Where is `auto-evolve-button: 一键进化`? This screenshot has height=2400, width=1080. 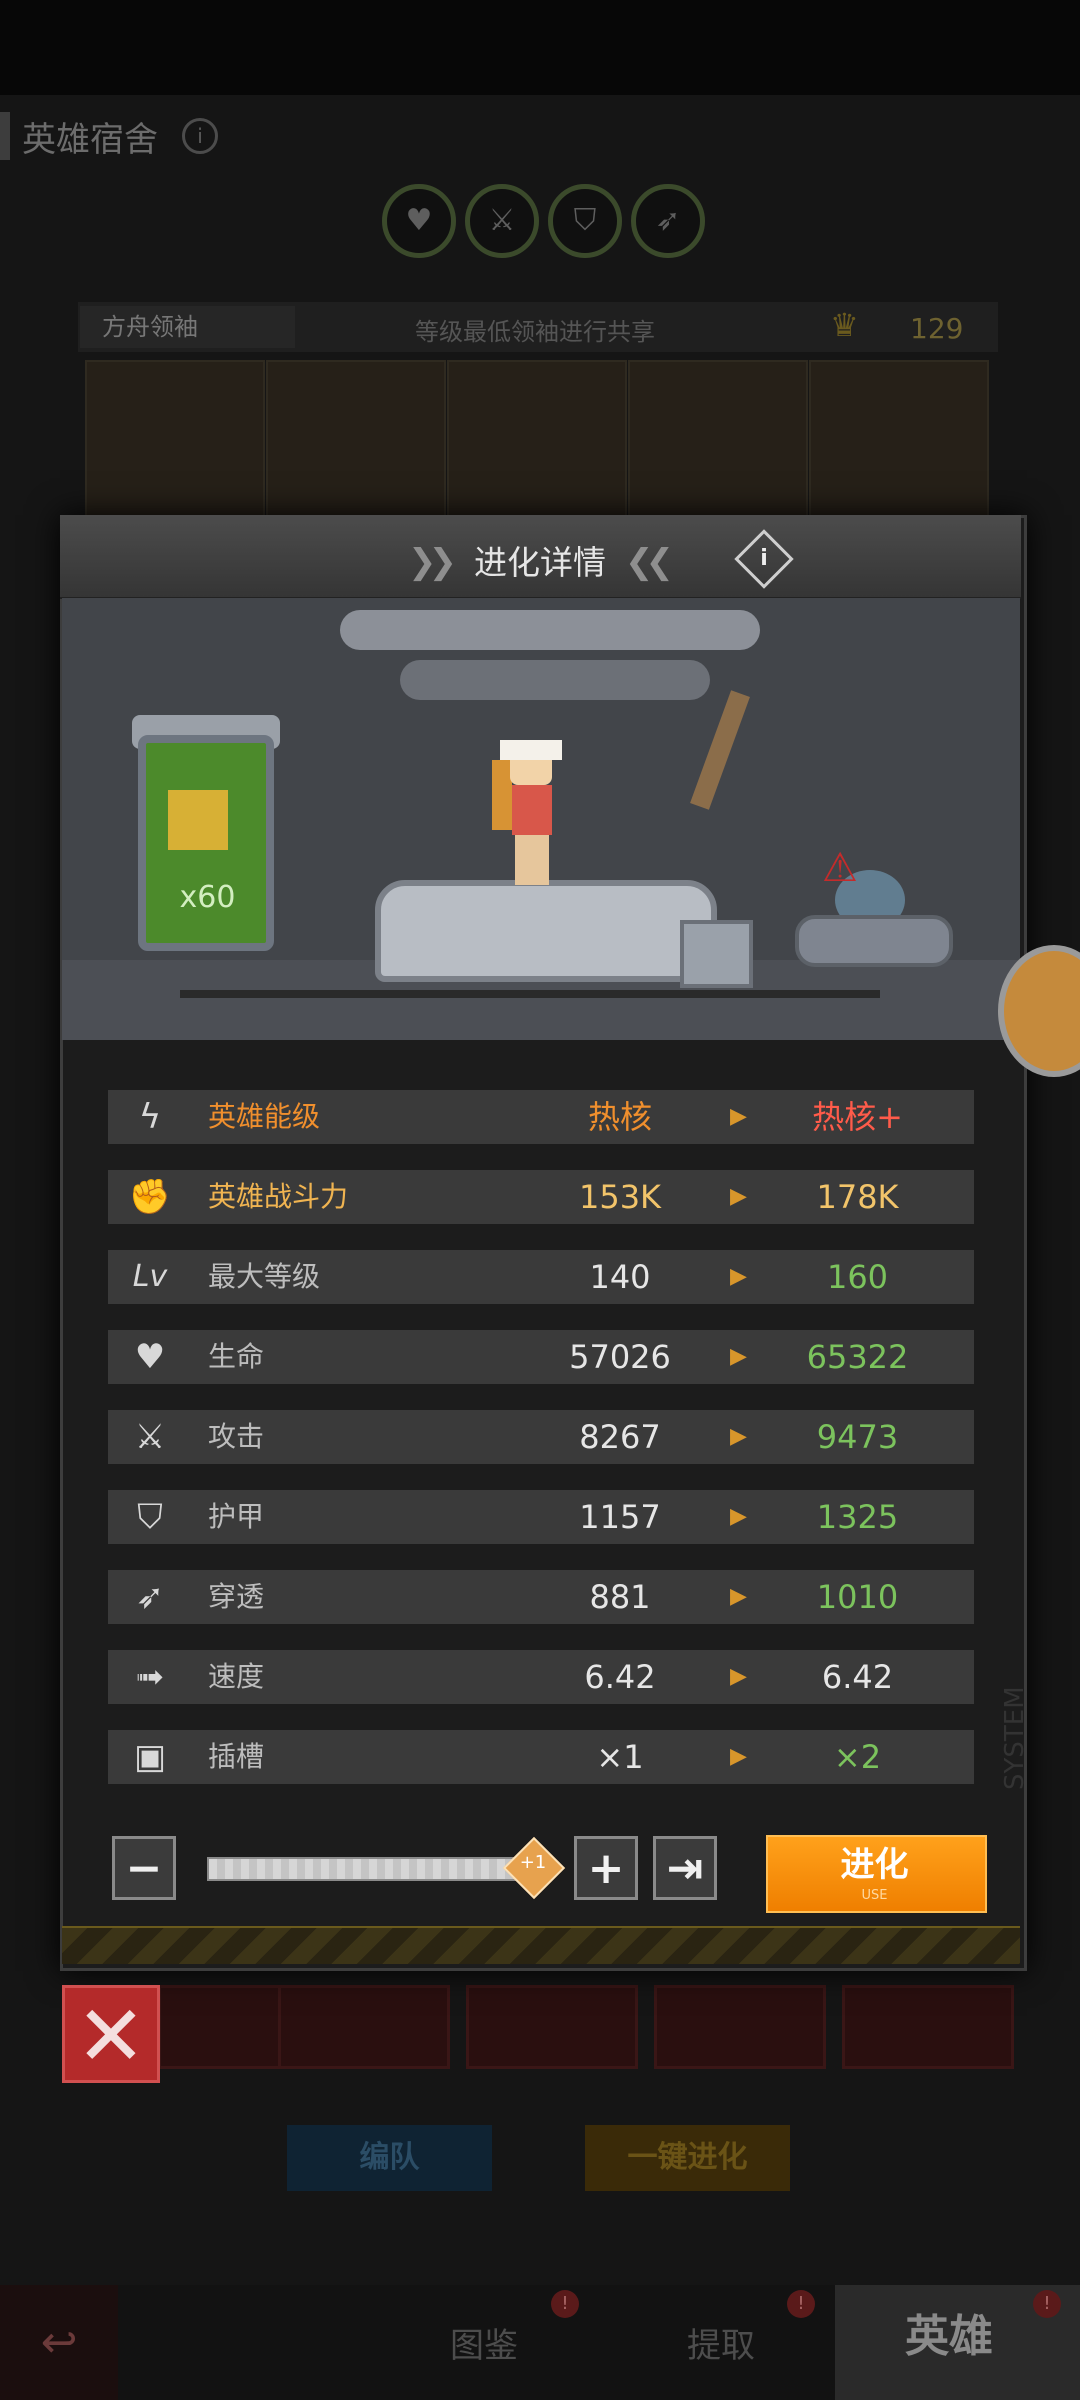 auto-evolve-button: 一键进化 is located at coordinates (687, 2158).